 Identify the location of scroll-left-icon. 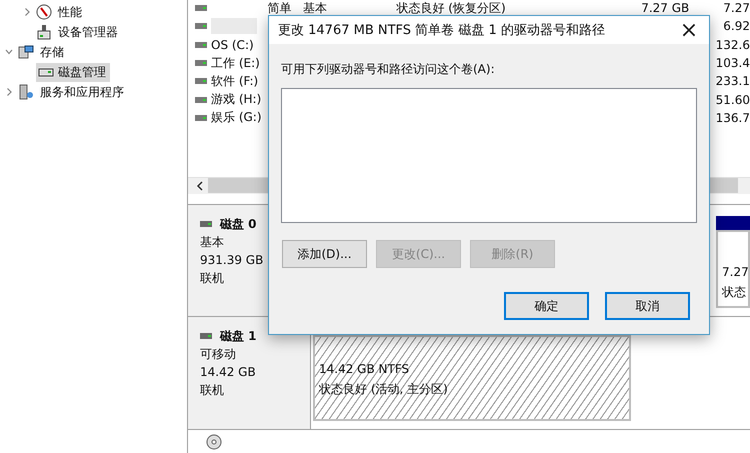
(200, 185).